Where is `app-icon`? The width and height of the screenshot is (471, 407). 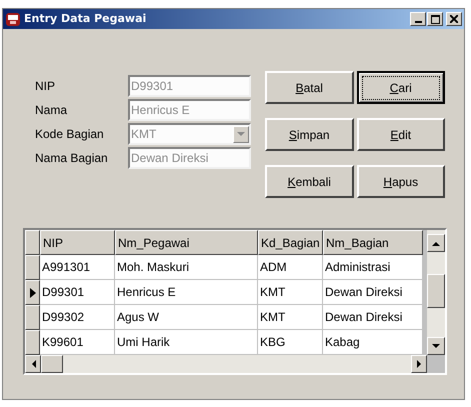 app-icon is located at coordinates (13, 19).